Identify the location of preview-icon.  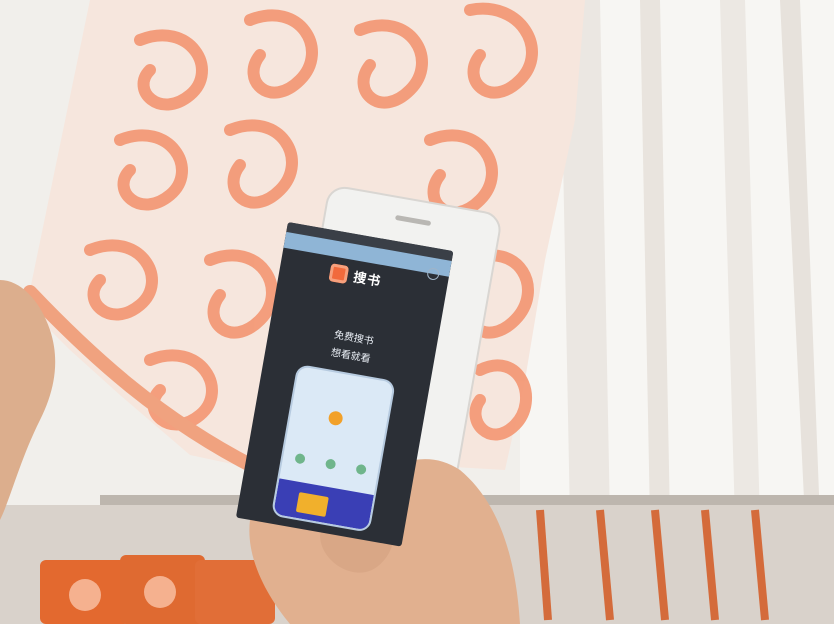
(335, 418).